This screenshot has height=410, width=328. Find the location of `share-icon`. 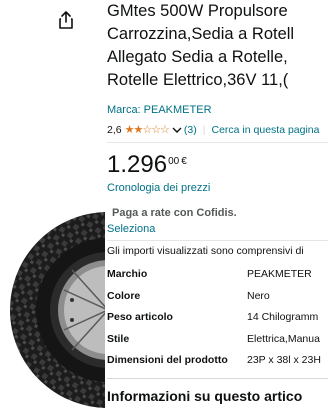

share-icon is located at coordinates (66, 20).